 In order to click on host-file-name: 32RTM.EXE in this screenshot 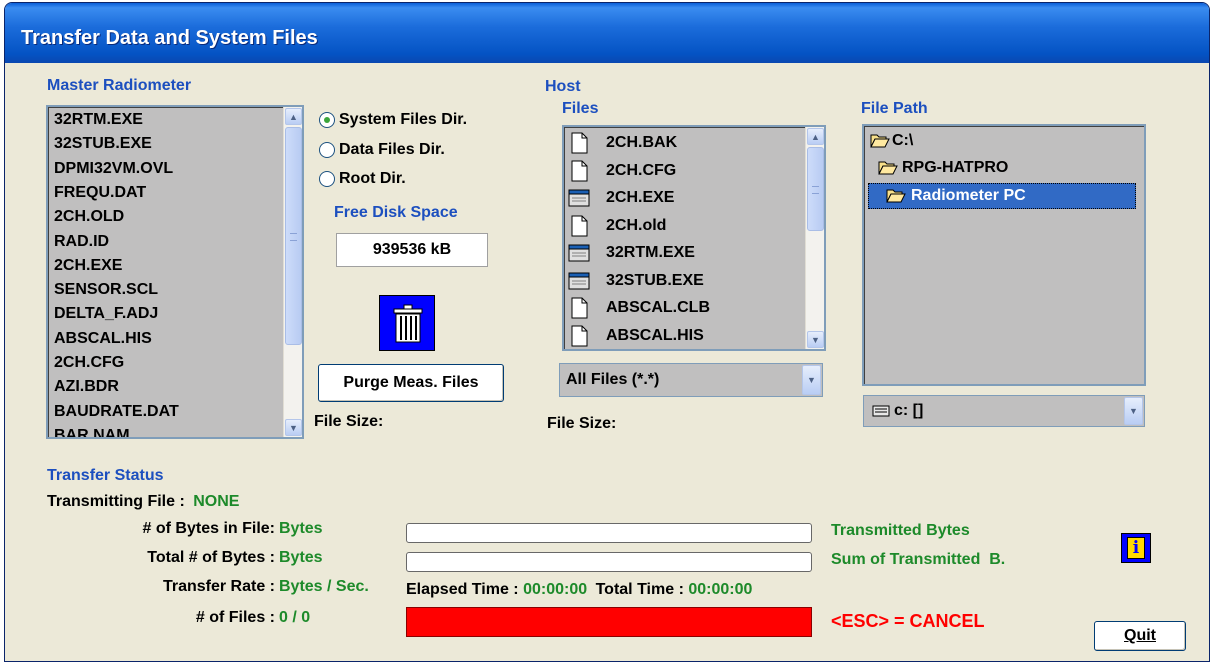, I will do `click(650, 252)`.